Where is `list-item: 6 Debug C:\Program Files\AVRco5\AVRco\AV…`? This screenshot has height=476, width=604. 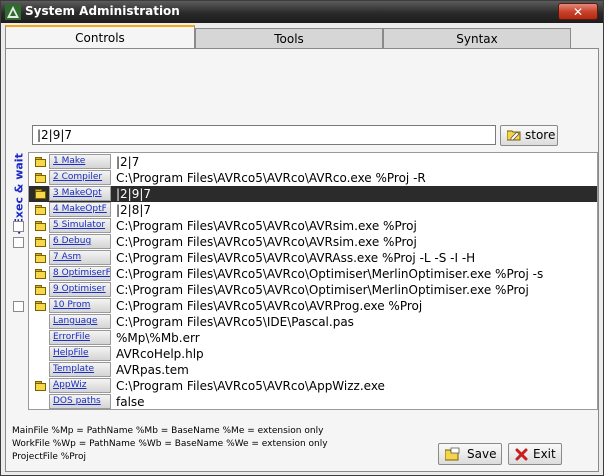 list-item: 6 Debug C:\Program Files\AVRco5\AVRco\AV… is located at coordinates (305, 242).